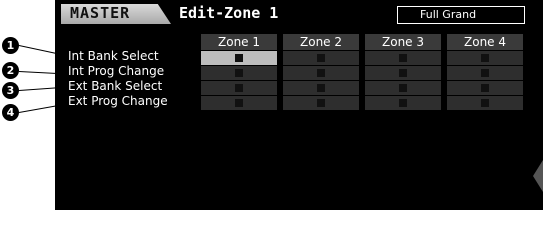 Image resolution: width=543 pixels, height=240 pixels. What do you see at coordinates (118, 101) in the screenshot?
I see `param-label-ext-prog-change: Ext Prog Change` at bounding box center [118, 101].